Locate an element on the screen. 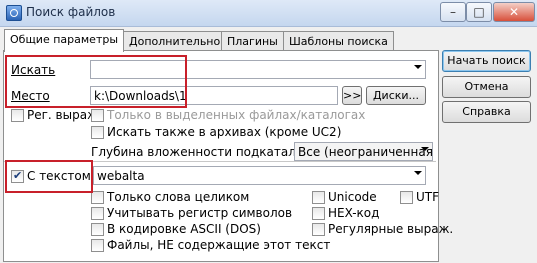  depth-select-value: Все (неограниченная is located at coordinates (365, 152).